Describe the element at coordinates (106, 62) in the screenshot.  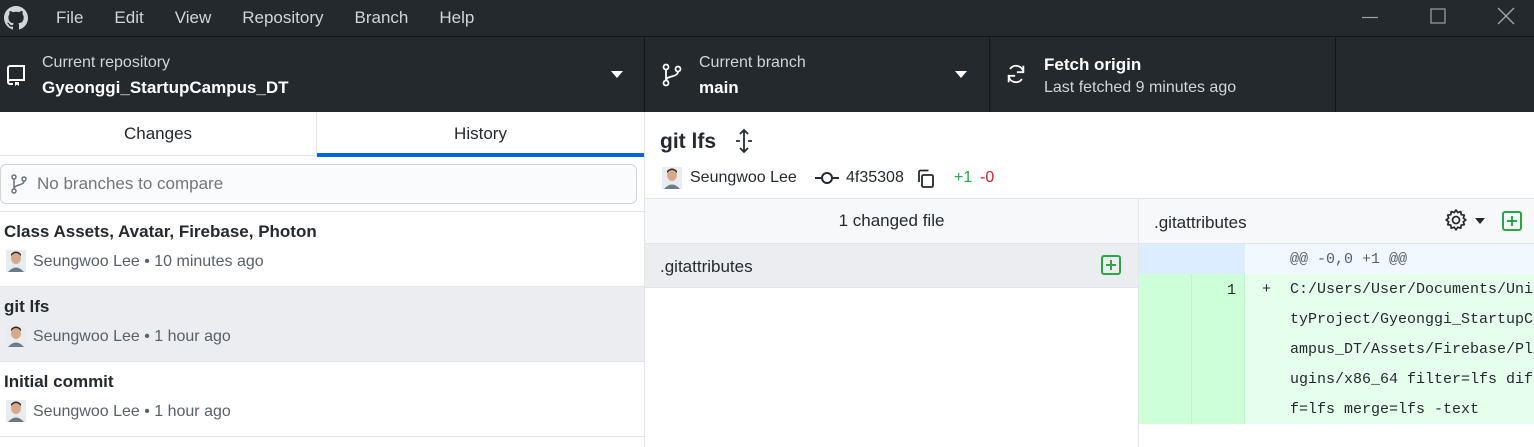
I see `repository-label: Current repository` at that location.